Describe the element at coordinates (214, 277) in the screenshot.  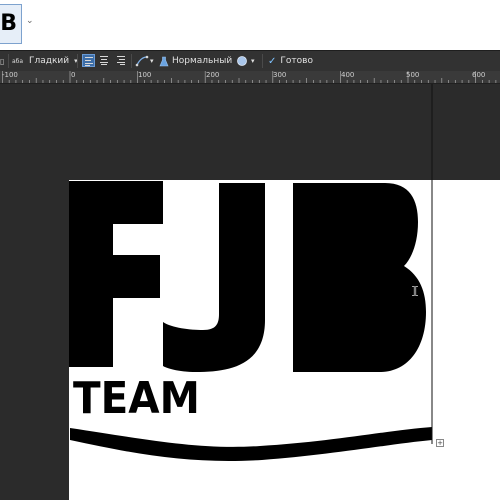
I see `logo-letter-j` at that location.